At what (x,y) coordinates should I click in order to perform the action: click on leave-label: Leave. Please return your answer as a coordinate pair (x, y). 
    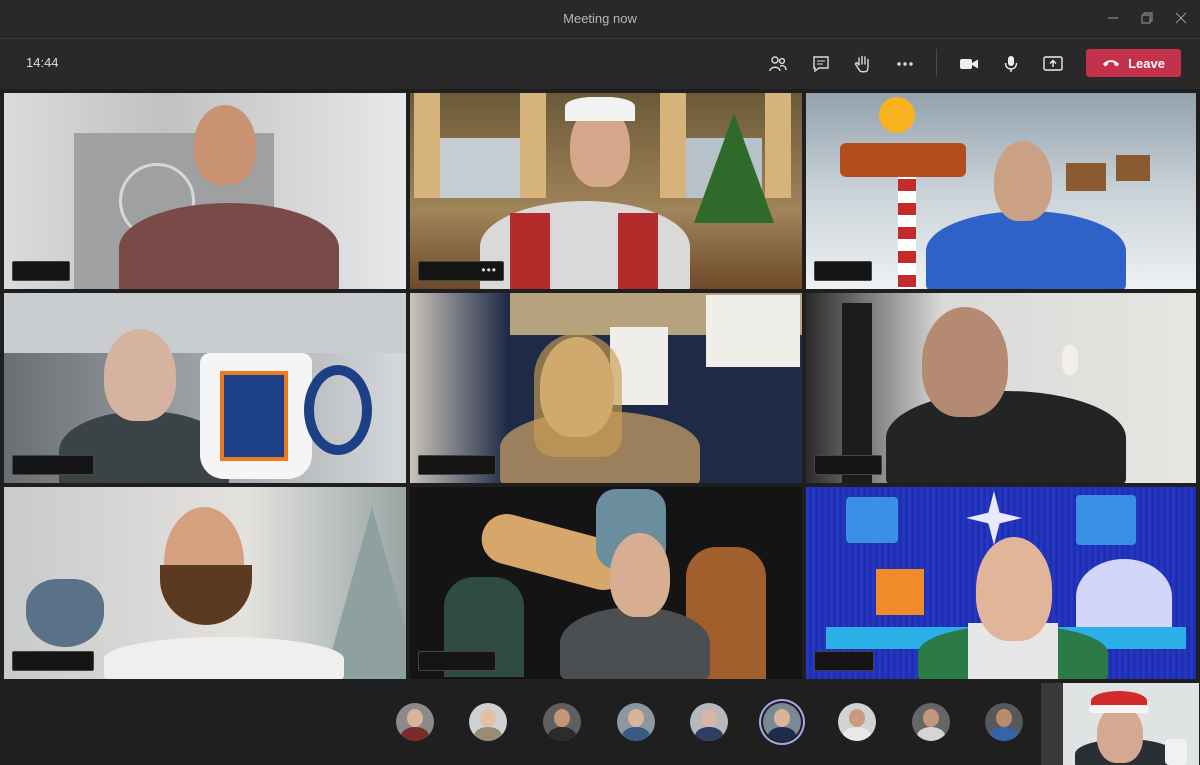
    Looking at the image, I should click on (1146, 63).